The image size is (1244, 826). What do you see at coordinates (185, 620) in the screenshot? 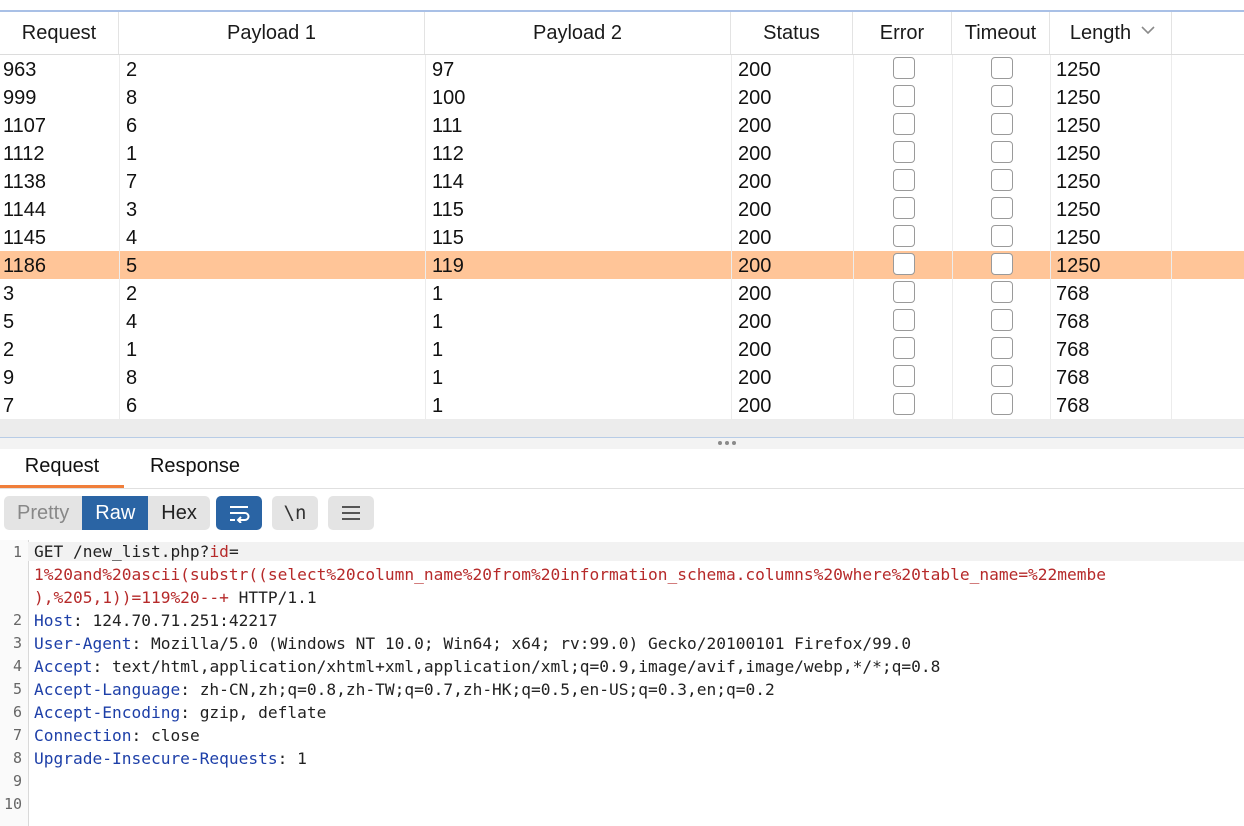
I see `header-value: 124.70.71.251:42217` at bounding box center [185, 620].